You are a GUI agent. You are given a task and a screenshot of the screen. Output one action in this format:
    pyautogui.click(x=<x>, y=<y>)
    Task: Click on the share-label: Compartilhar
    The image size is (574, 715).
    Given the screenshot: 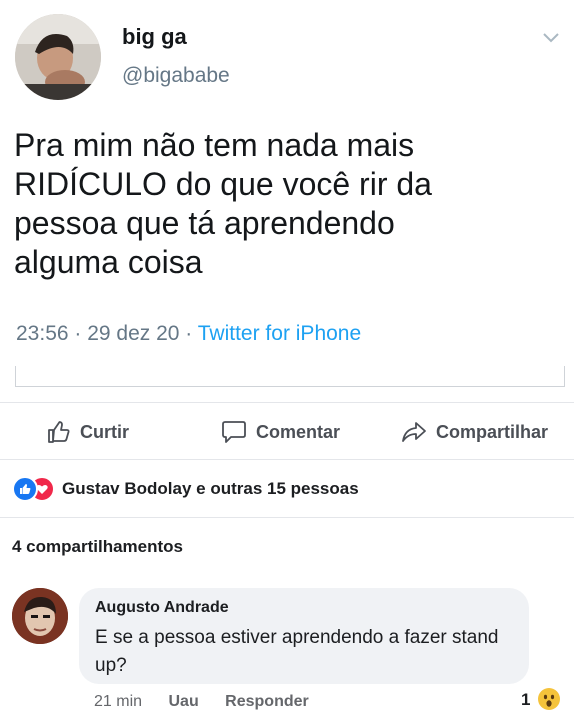 What is the action you would take?
    pyautogui.click(x=492, y=431)
    